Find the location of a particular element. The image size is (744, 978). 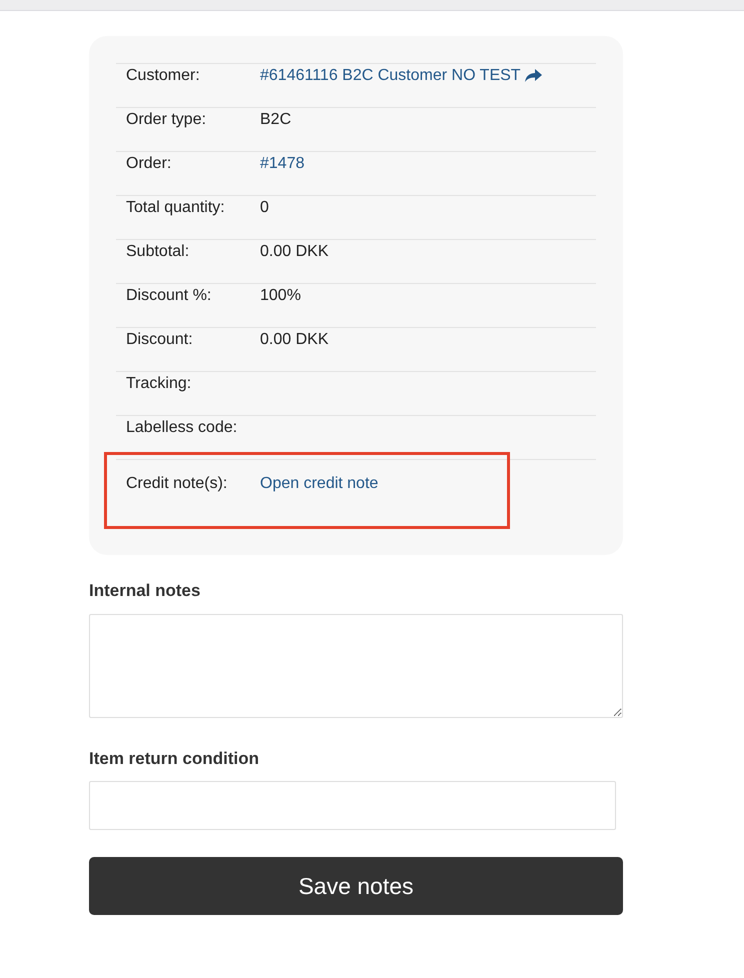

condition-input is located at coordinates (352, 805).